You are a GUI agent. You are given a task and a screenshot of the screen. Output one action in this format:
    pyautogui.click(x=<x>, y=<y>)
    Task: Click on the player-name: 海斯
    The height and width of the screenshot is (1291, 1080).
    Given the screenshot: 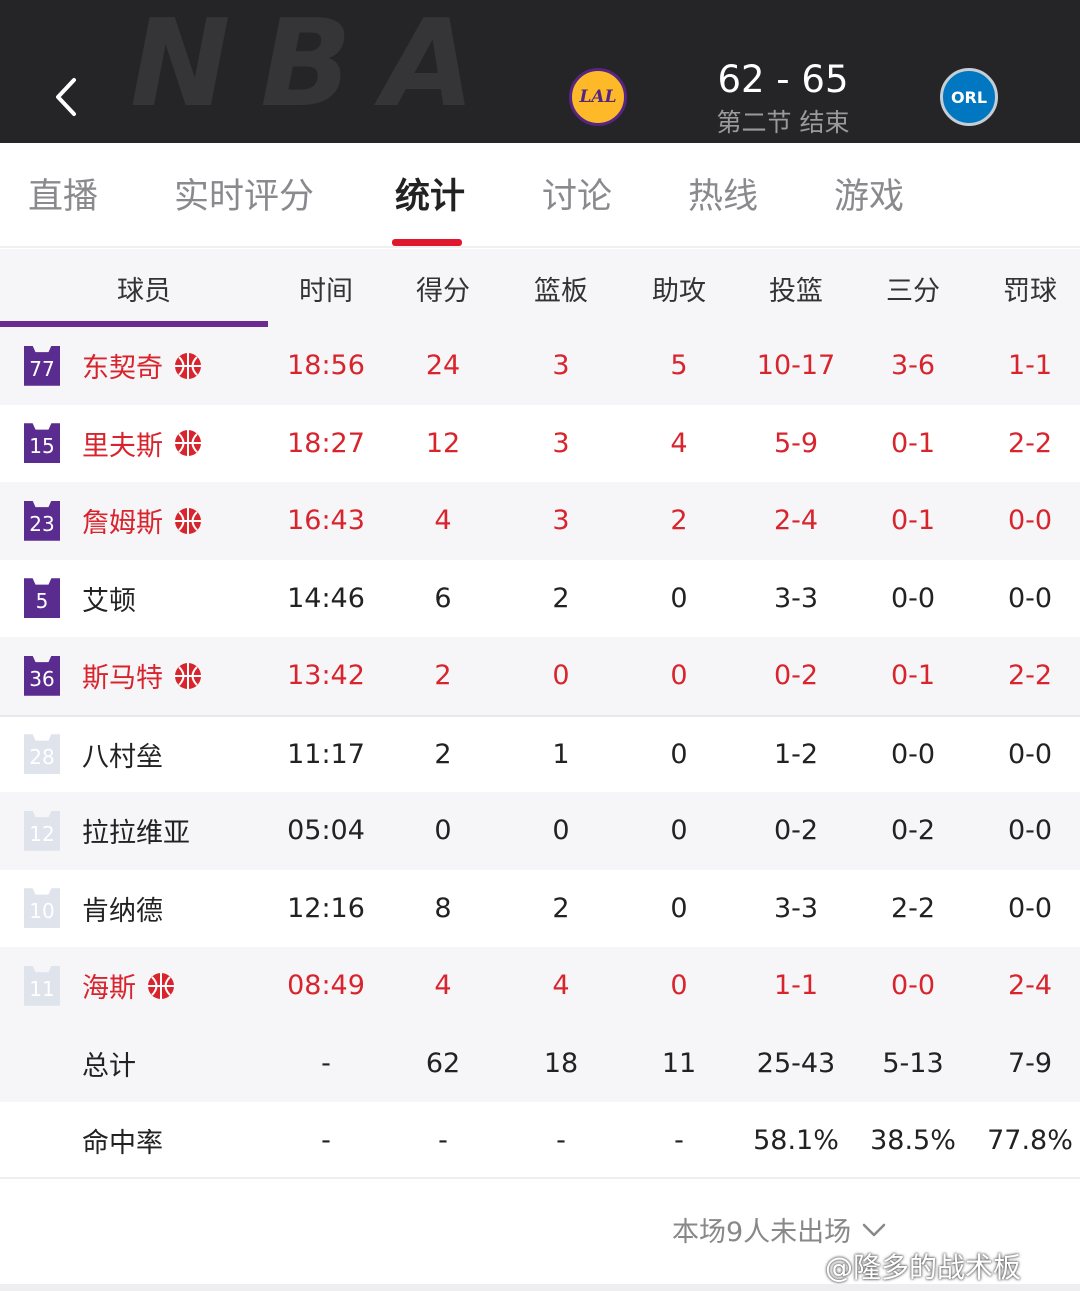 What is the action you would take?
    pyautogui.click(x=109, y=985)
    